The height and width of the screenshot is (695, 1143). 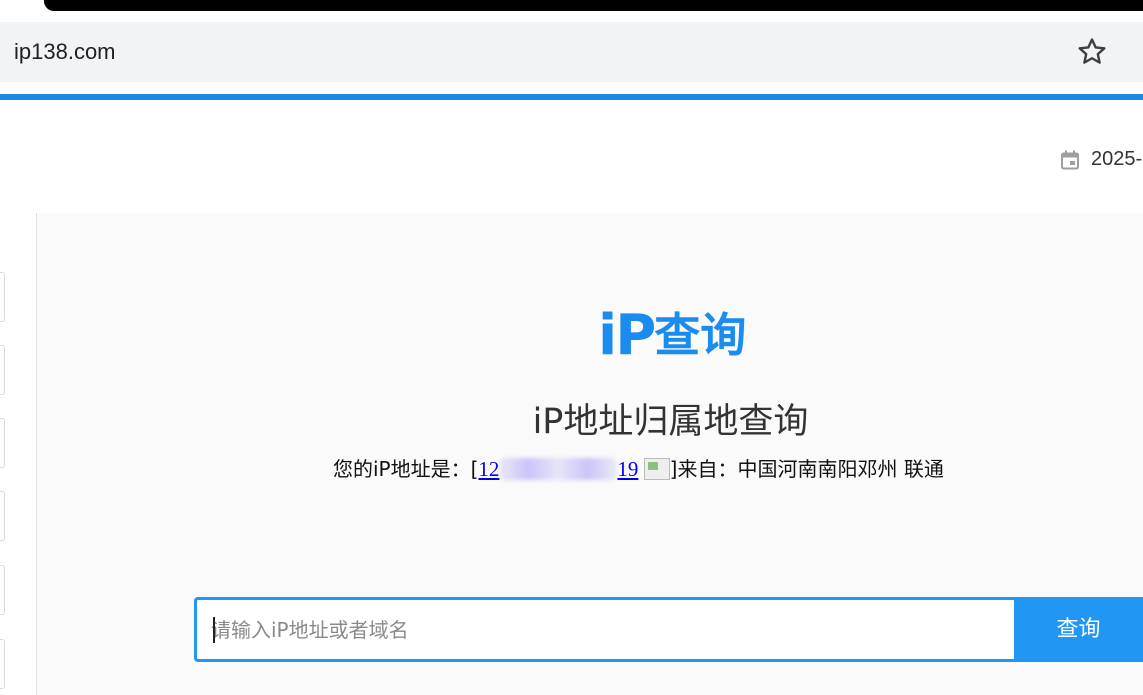 What do you see at coordinates (1070, 160) in the screenshot?
I see `calendar-icon` at bounding box center [1070, 160].